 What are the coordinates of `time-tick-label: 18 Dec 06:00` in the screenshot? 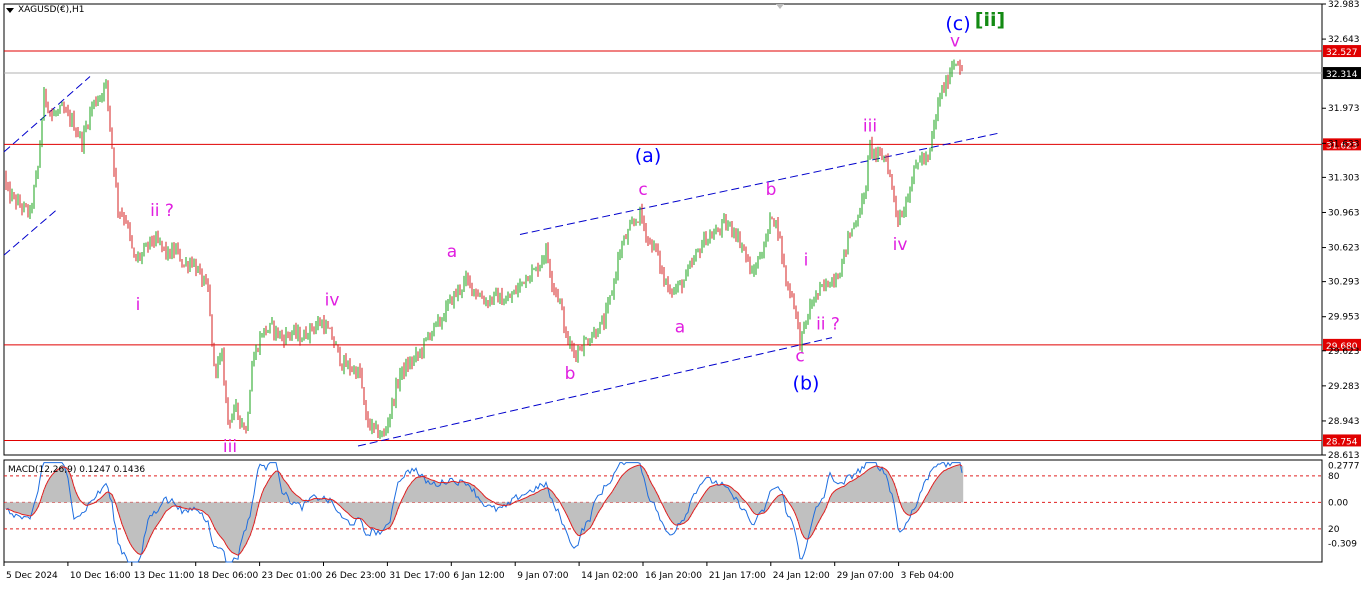 It's located at (228, 576).